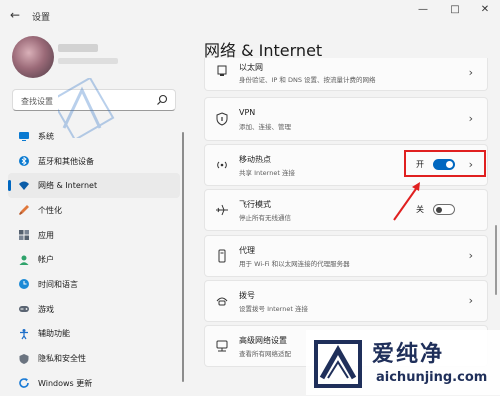  What do you see at coordinates (265, 218) in the screenshot?
I see `card-subtitle: 停止所有无线通信` at bounding box center [265, 218].